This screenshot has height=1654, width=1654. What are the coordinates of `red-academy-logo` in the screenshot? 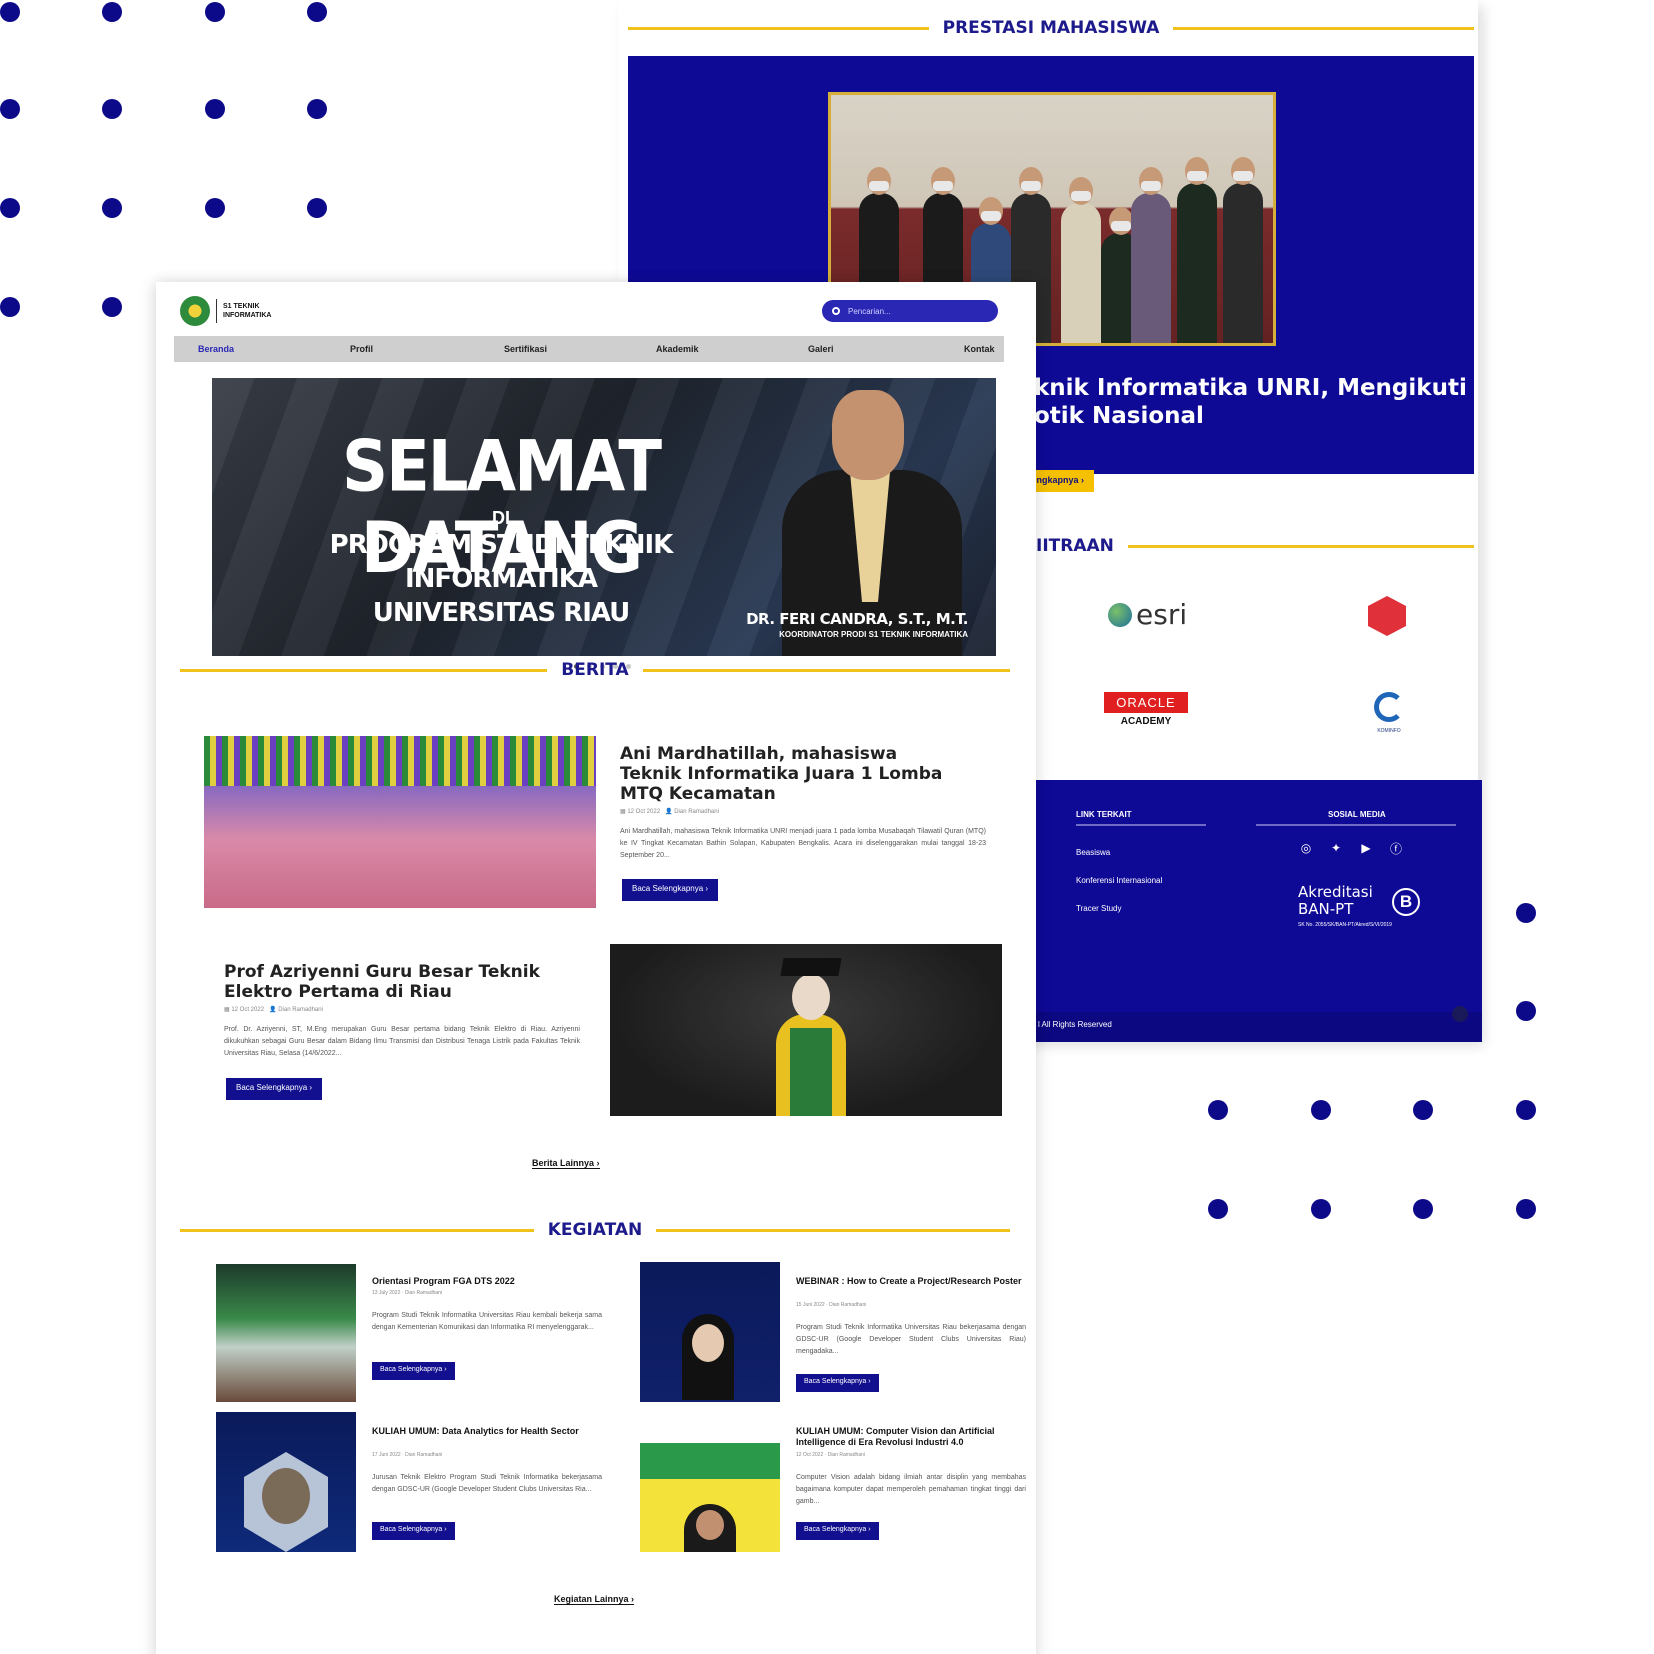 It's located at (1387, 616).